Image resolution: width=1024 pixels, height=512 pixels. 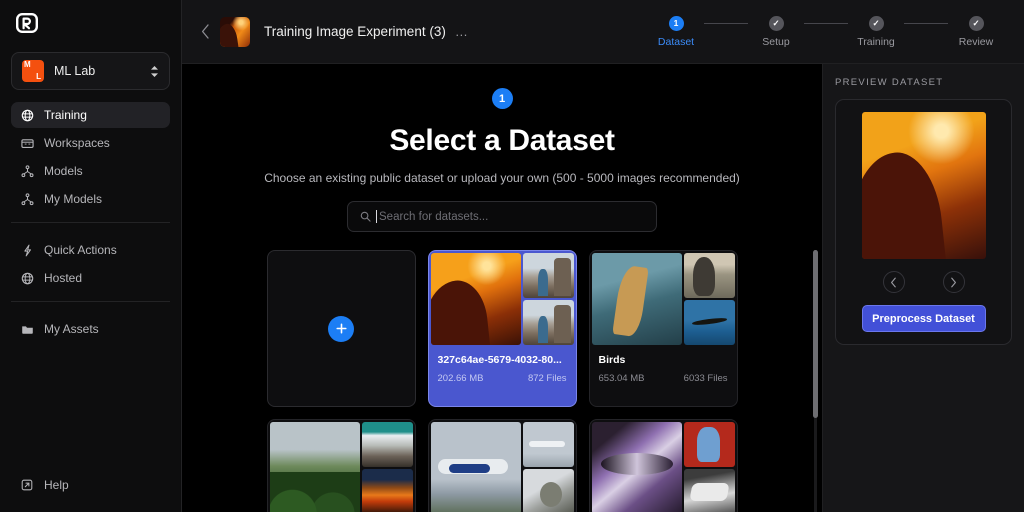 What do you see at coordinates (27, 115) in the screenshot?
I see `globe-icon` at bounding box center [27, 115].